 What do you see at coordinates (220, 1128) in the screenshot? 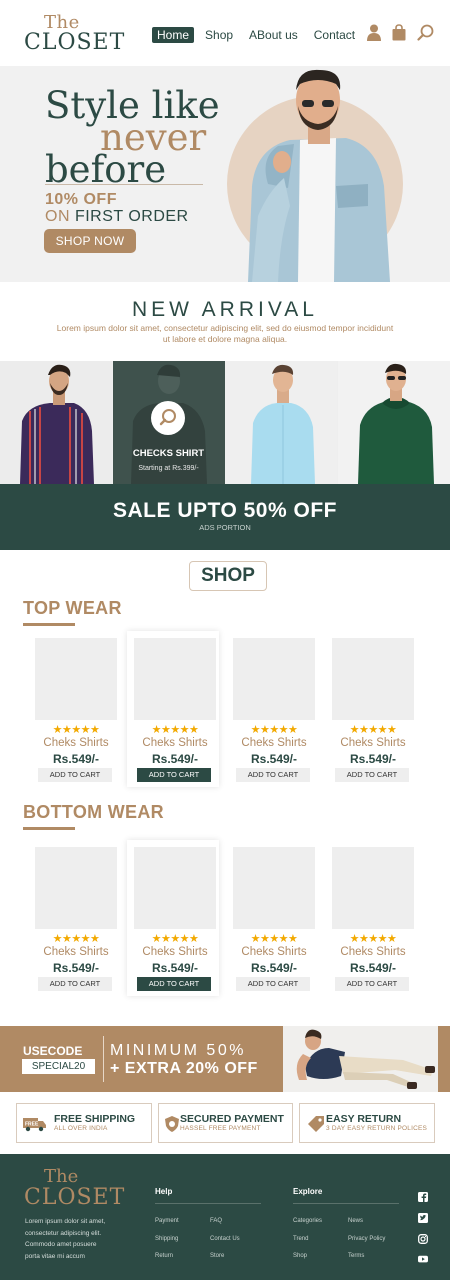
I see `feature-subtitle: HASSEL FREE PAYMENT` at bounding box center [220, 1128].